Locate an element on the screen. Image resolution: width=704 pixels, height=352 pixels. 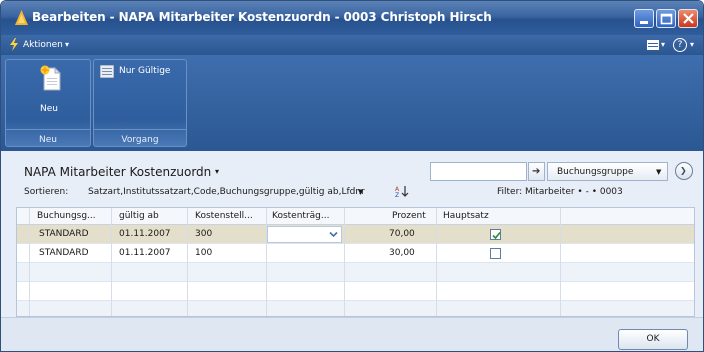
list-title-chevron-down-icon: ▾ is located at coordinates (217, 171).